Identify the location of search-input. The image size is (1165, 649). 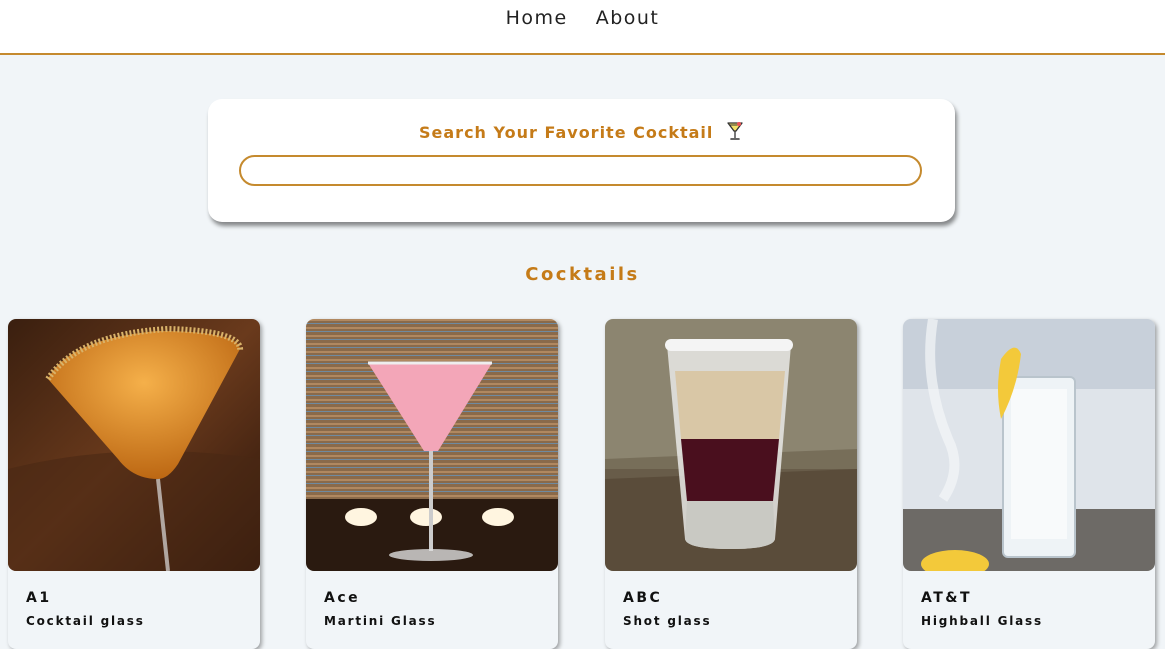
(580, 170).